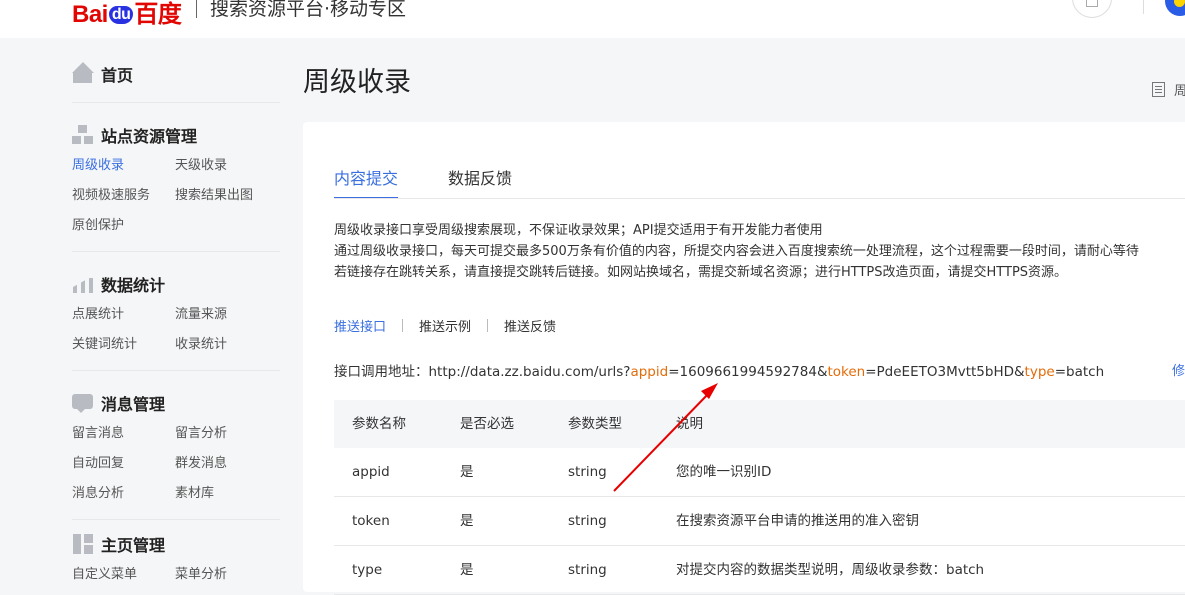 The height and width of the screenshot is (595, 1185). What do you see at coordinates (487, 424) in the screenshot?
I see `column-header: 是否必选` at bounding box center [487, 424].